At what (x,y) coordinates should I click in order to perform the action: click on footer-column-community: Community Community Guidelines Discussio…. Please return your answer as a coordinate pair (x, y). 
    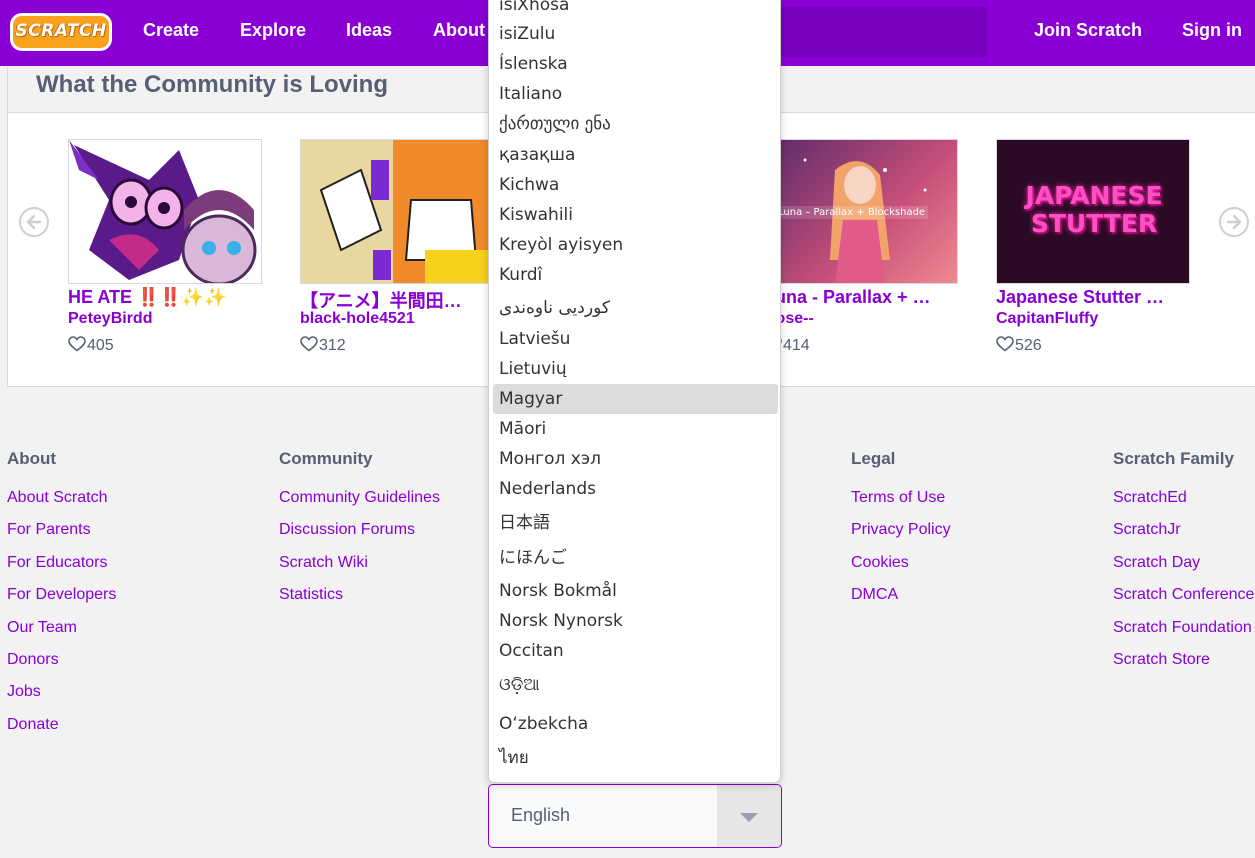
    Looking at the image, I should click on (359, 534).